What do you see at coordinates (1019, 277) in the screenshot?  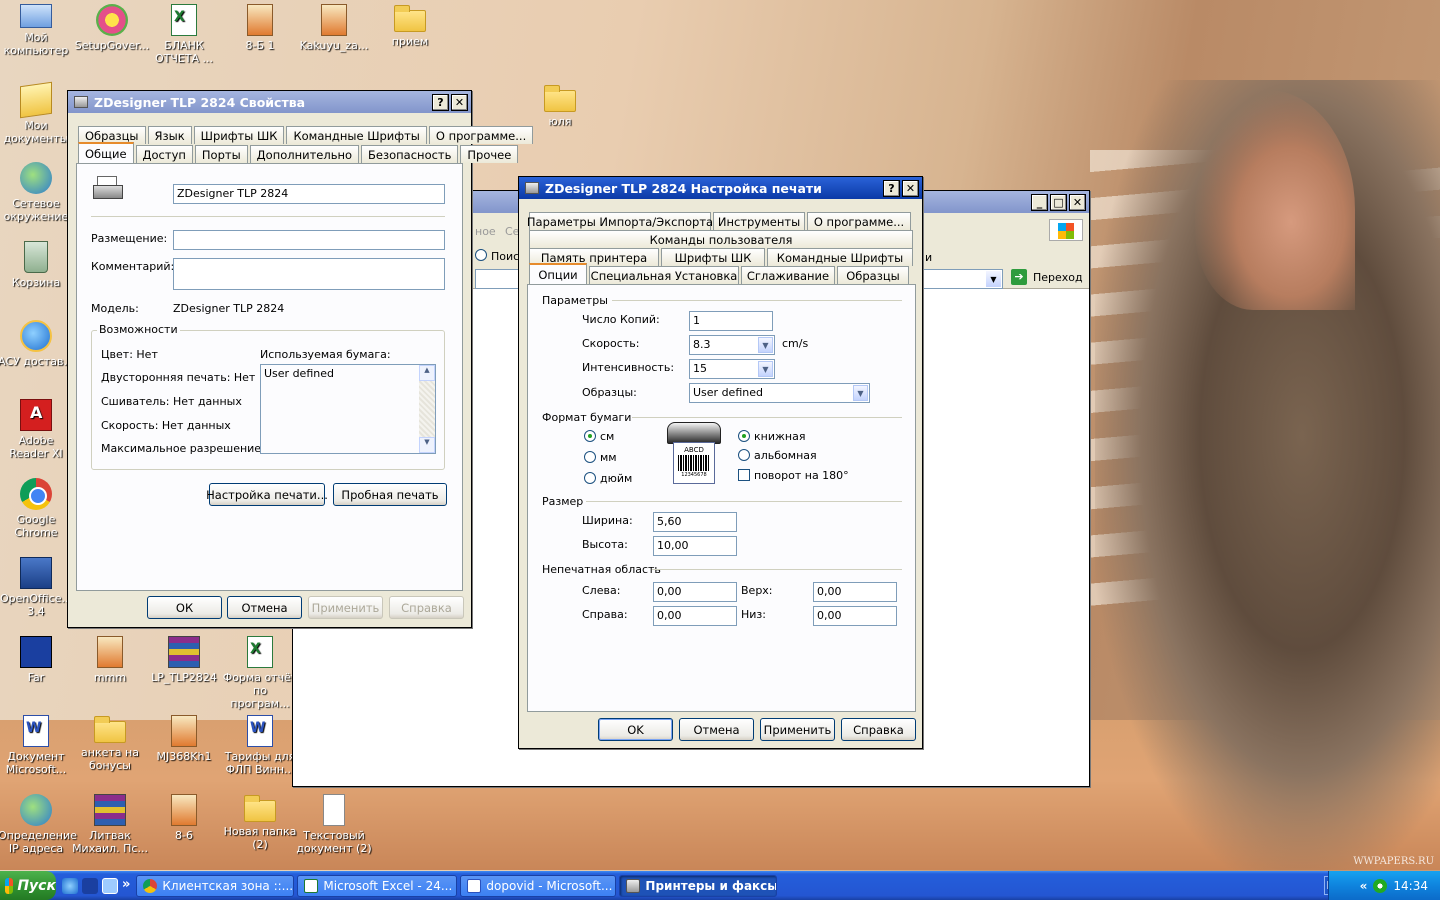 I see `go-arrow-icon: ➔` at bounding box center [1019, 277].